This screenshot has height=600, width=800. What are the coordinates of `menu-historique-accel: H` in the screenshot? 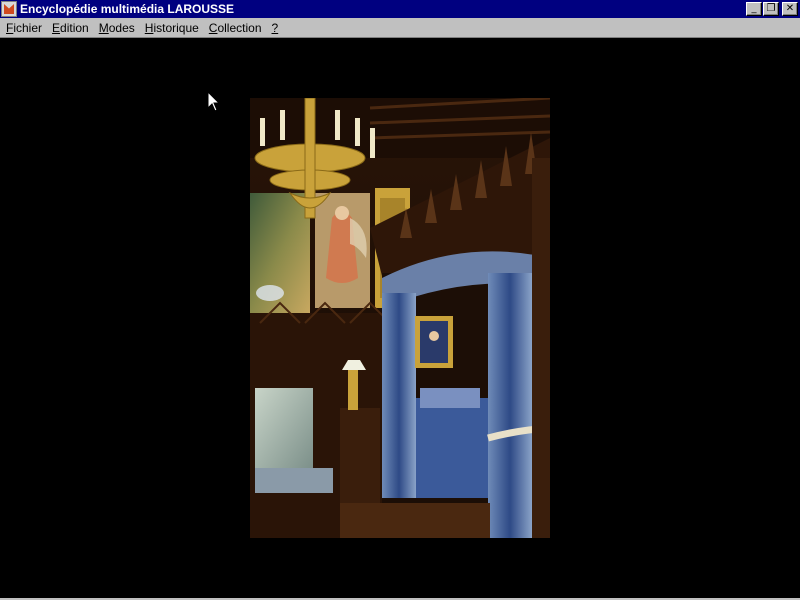 It's located at (149, 27).